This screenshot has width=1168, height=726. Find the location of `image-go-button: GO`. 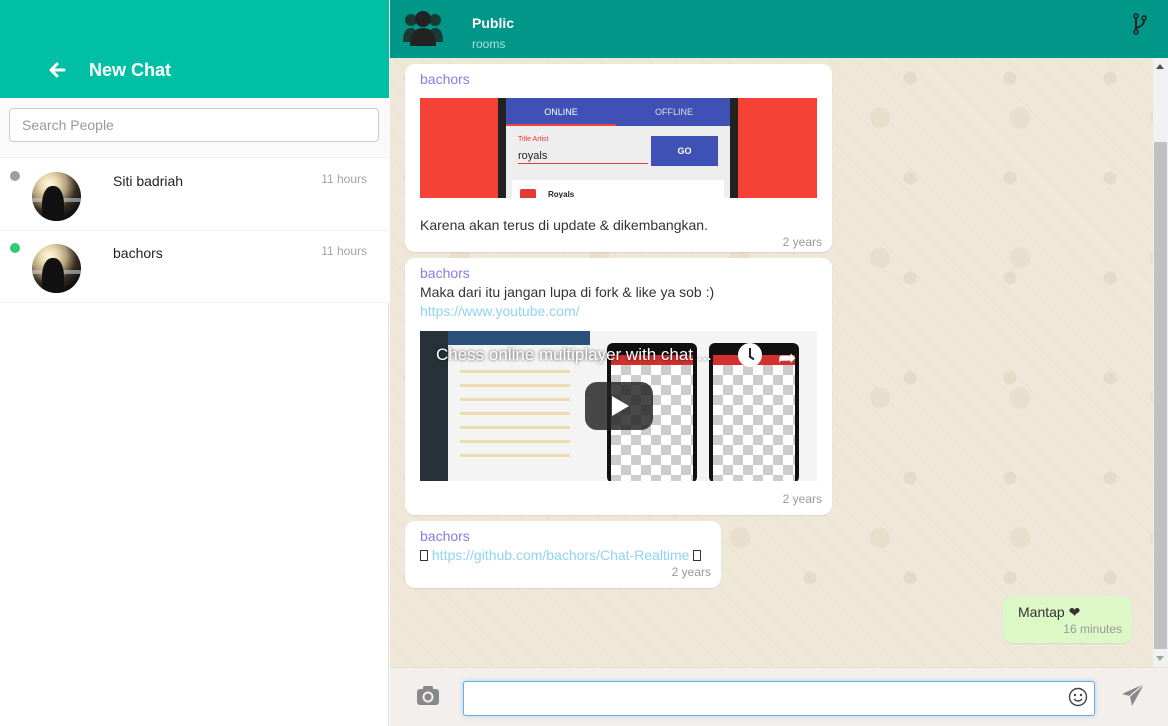

image-go-button: GO is located at coordinates (684, 151).